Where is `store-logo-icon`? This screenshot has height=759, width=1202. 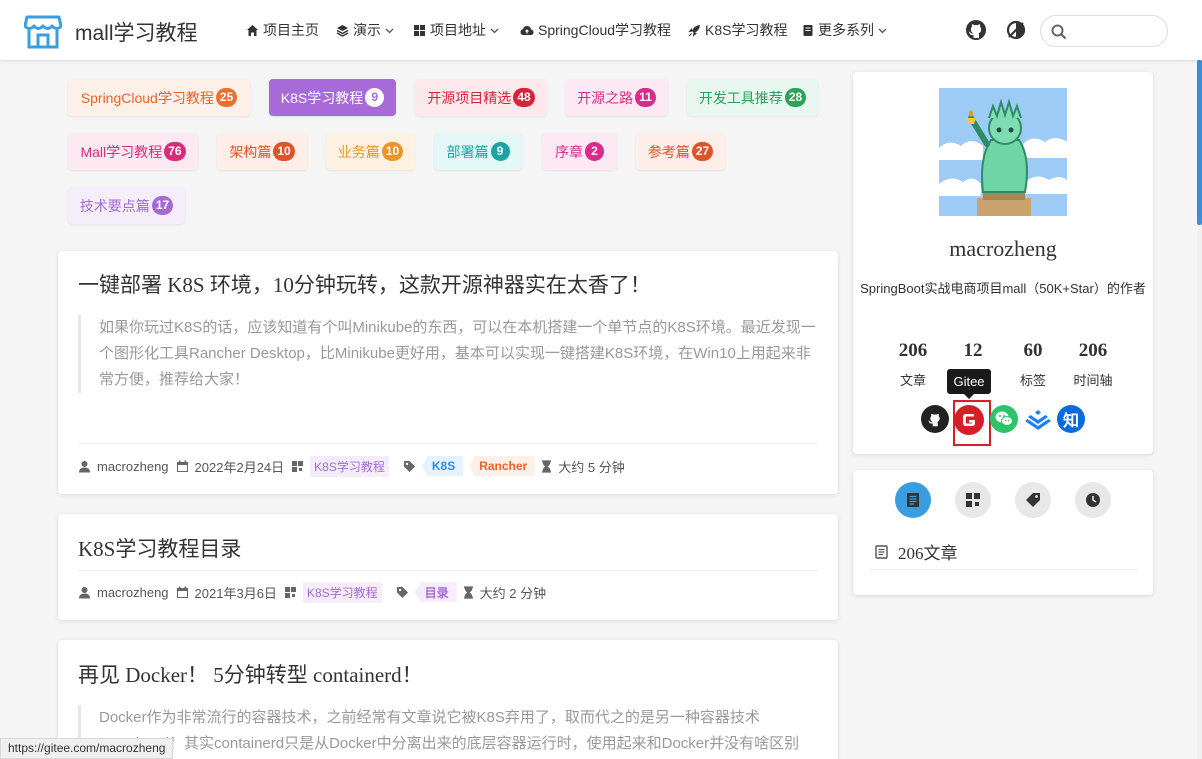
store-logo-icon is located at coordinates (43, 31).